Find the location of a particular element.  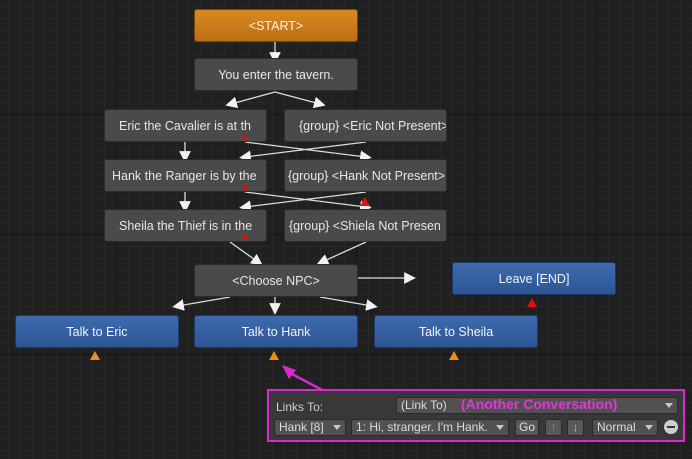

eric-condition-marker-icon is located at coordinates (245, 137).